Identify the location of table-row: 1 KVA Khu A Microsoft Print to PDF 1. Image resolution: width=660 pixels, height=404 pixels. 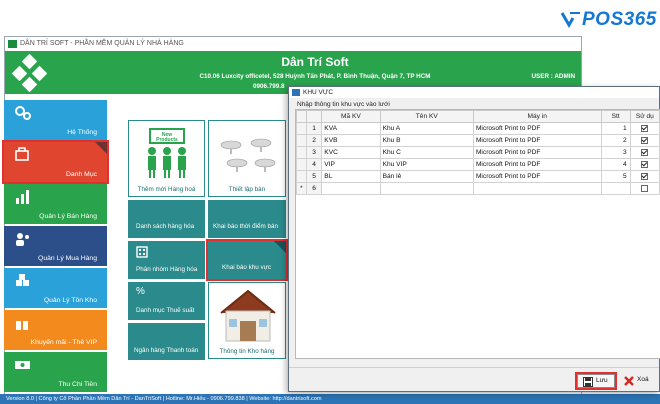
(478, 128).